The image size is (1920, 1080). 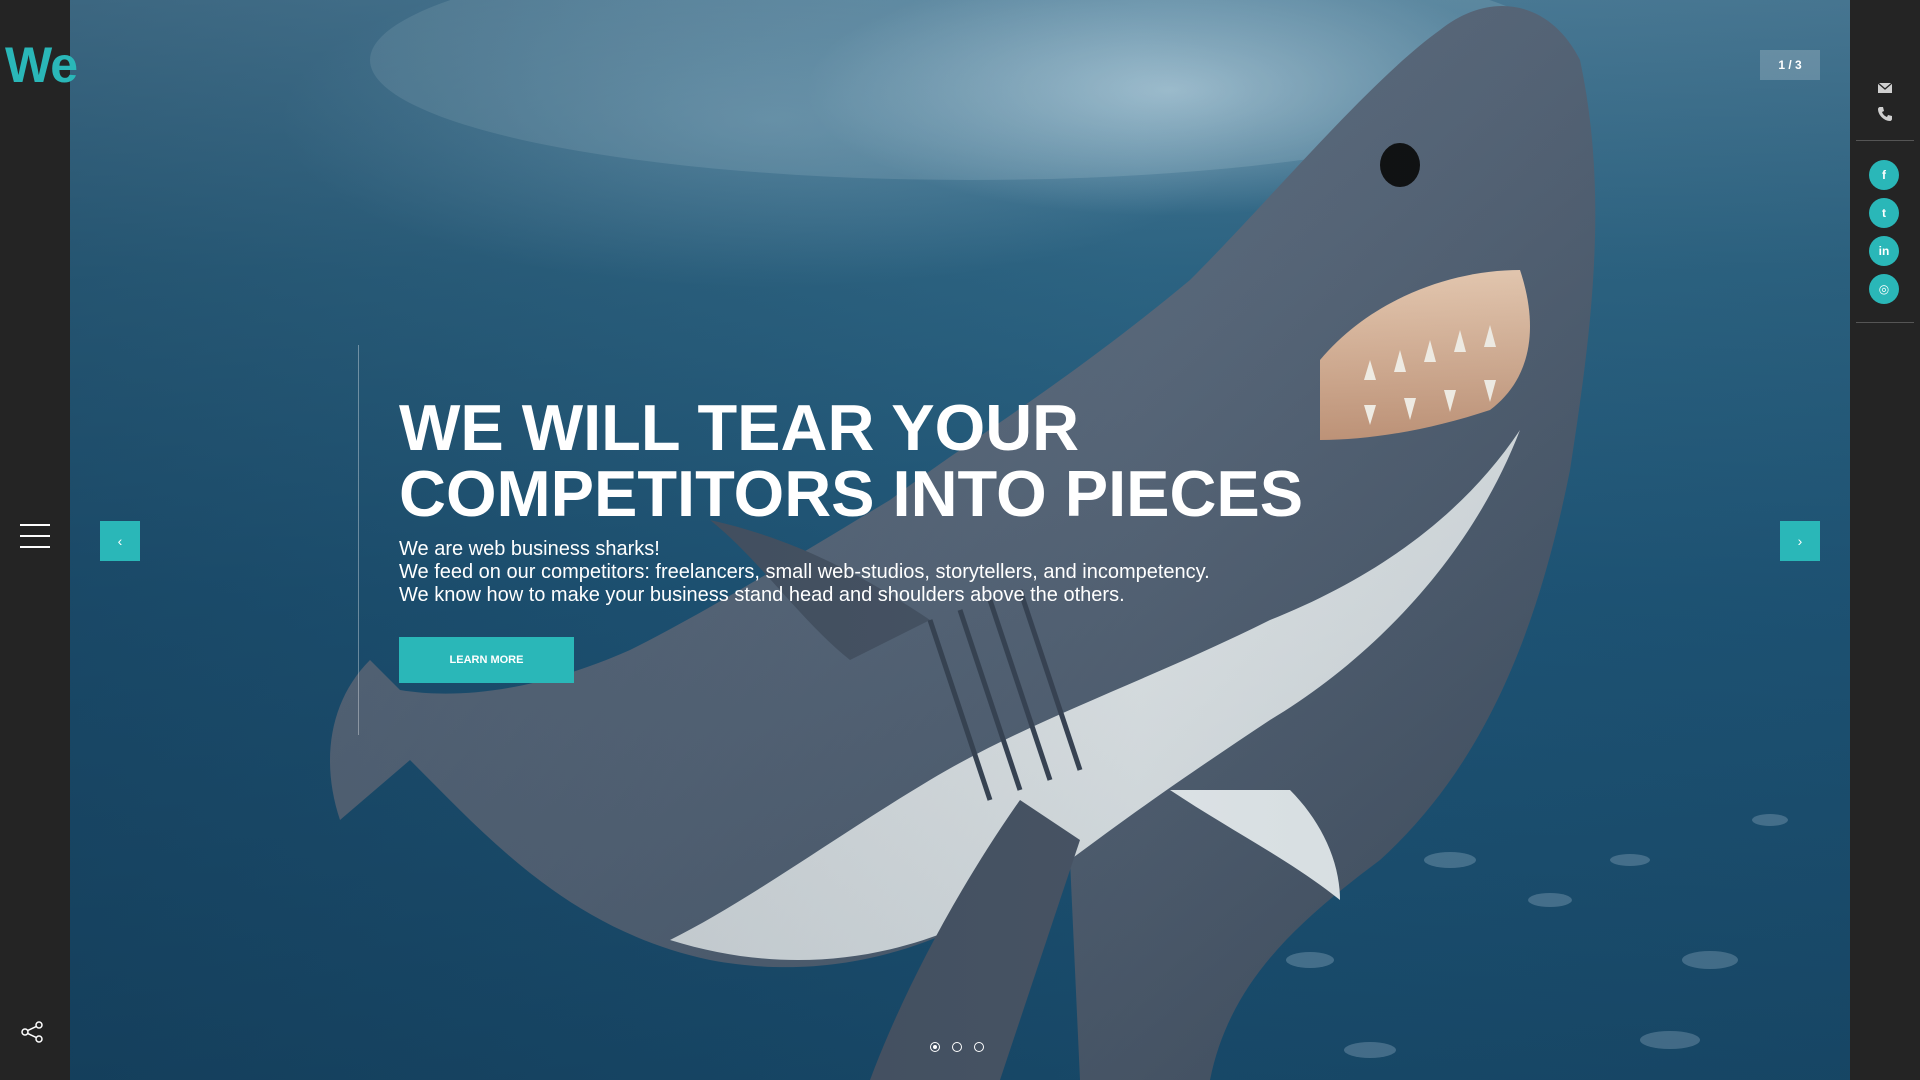 What do you see at coordinates (851, 493) in the screenshot?
I see `hero-headline-line: COMPETITORS INTO PIECES` at bounding box center [851, 493].